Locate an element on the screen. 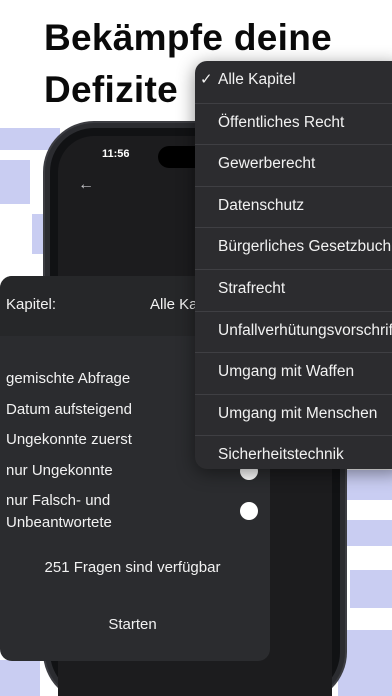 The image size is (392, 696). menu-item-label: Gewerberecht is located at coordinates (267, 164).